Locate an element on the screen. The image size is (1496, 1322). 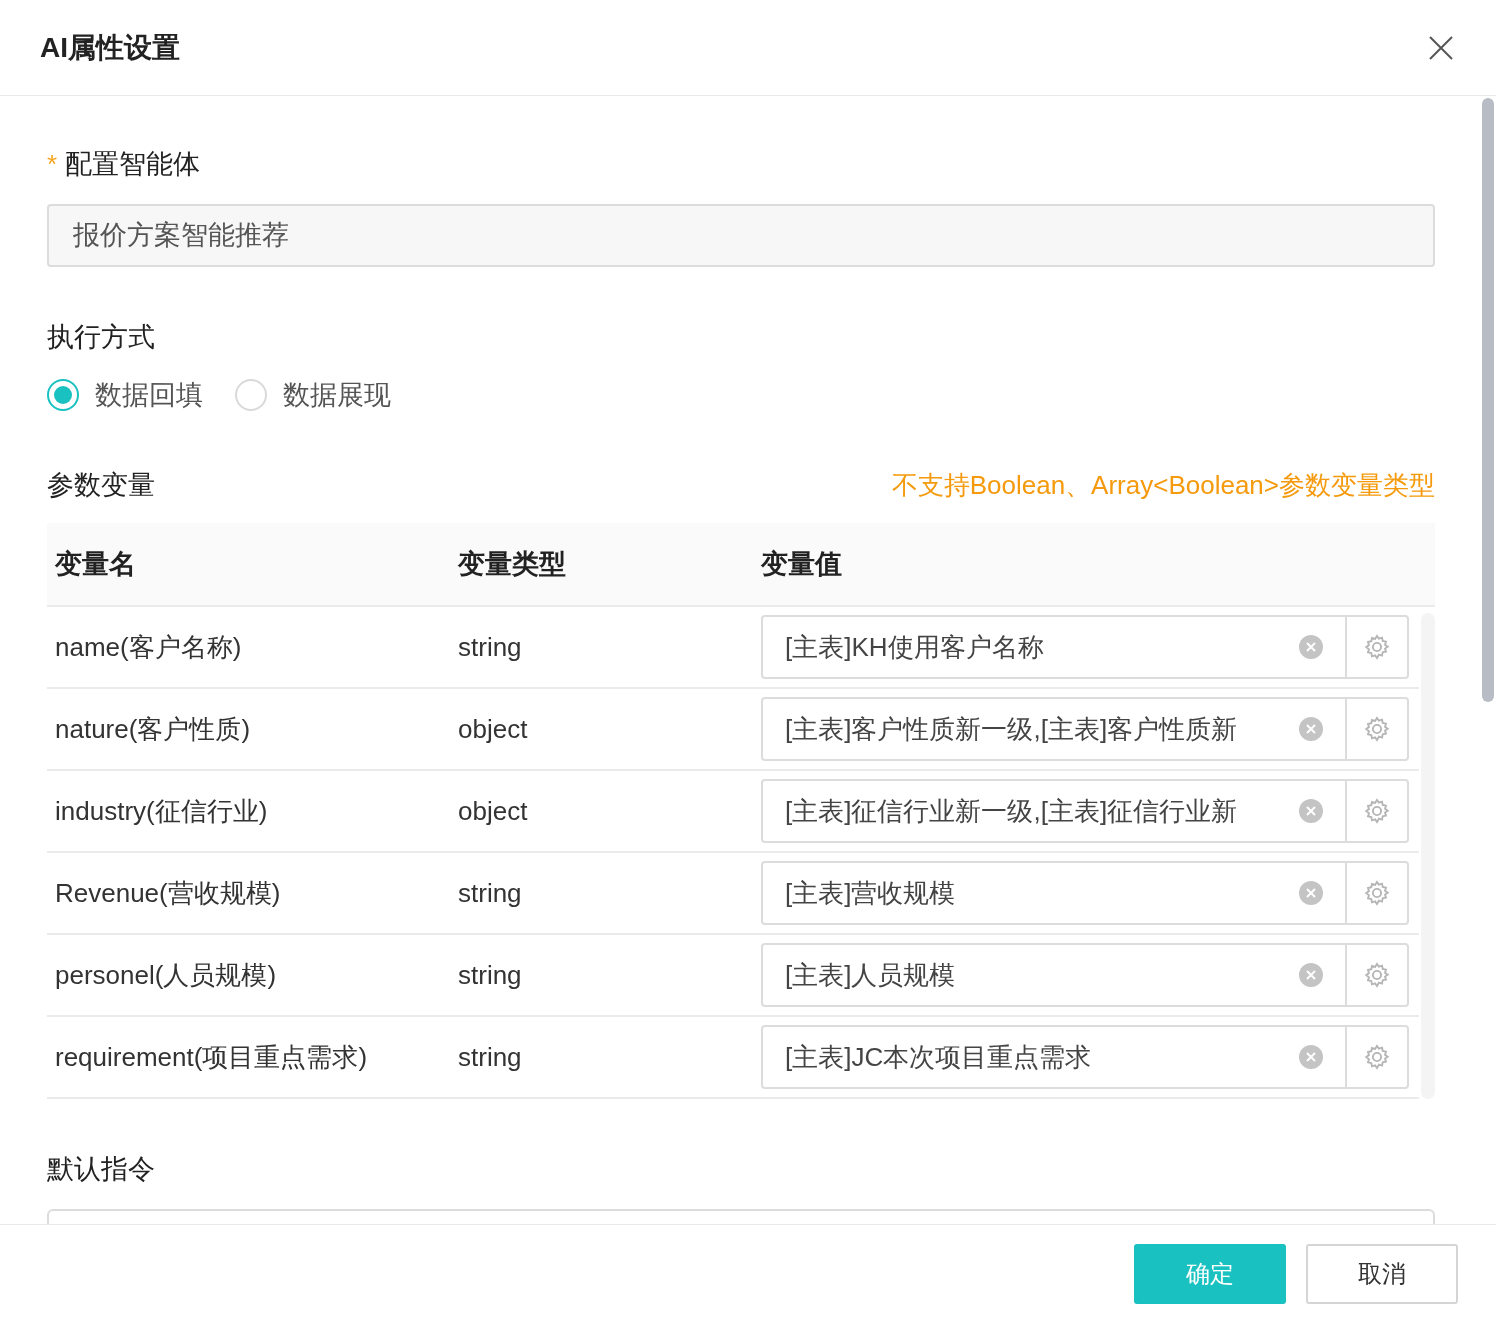
field-value: [主表]人员规模 is located at coordinates (870, 975).